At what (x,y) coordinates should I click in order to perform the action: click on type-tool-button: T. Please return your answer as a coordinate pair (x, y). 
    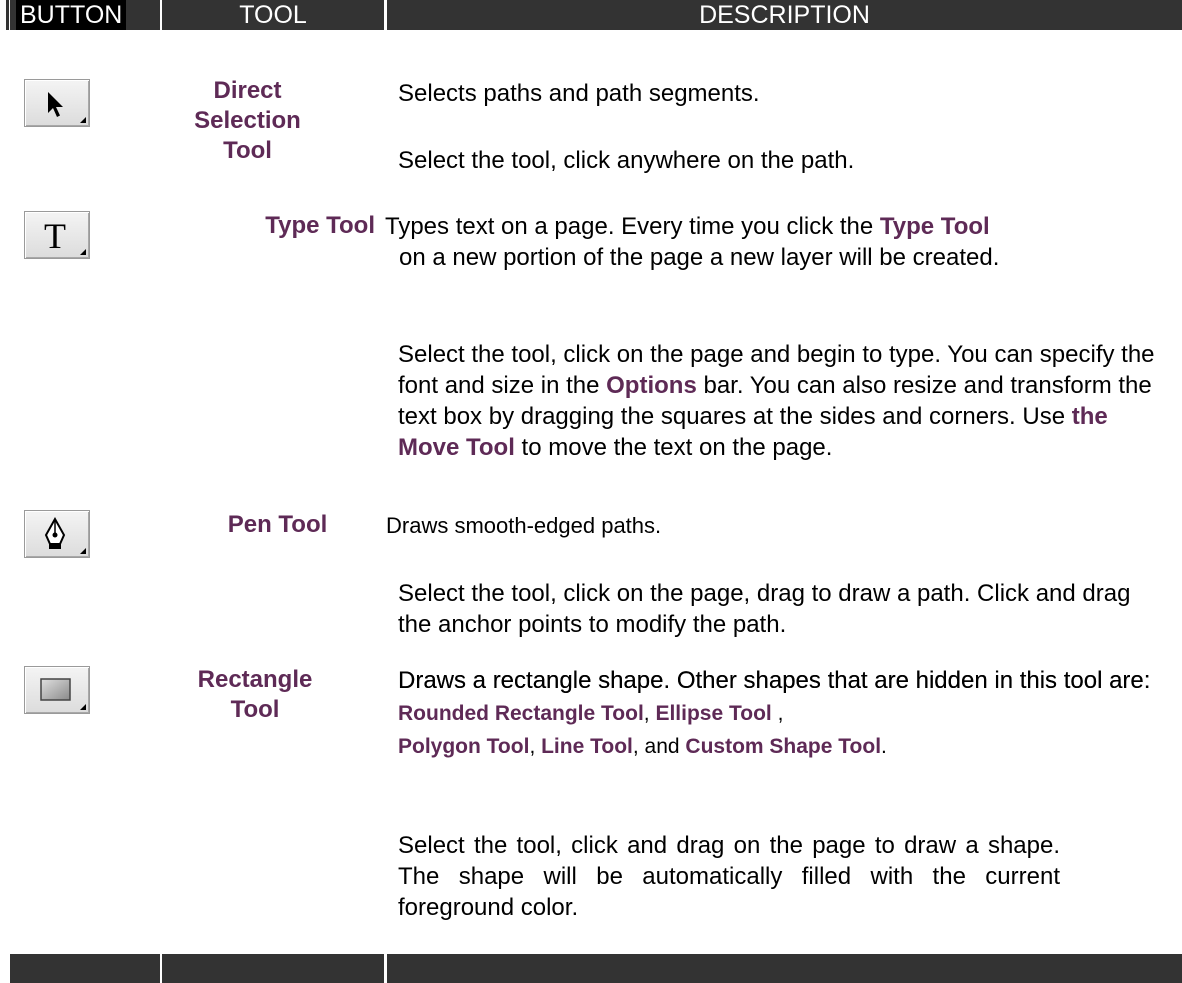
    Looking at the image, I should click on (57, 235).